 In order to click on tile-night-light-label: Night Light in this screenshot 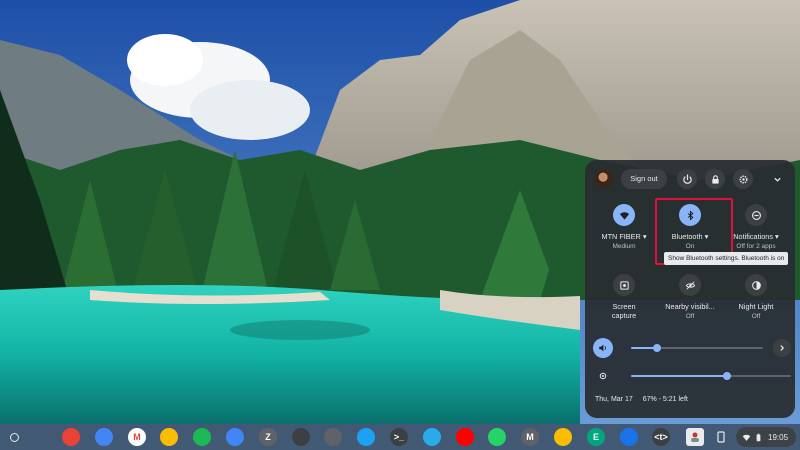, I will do `click(756, 306)`.